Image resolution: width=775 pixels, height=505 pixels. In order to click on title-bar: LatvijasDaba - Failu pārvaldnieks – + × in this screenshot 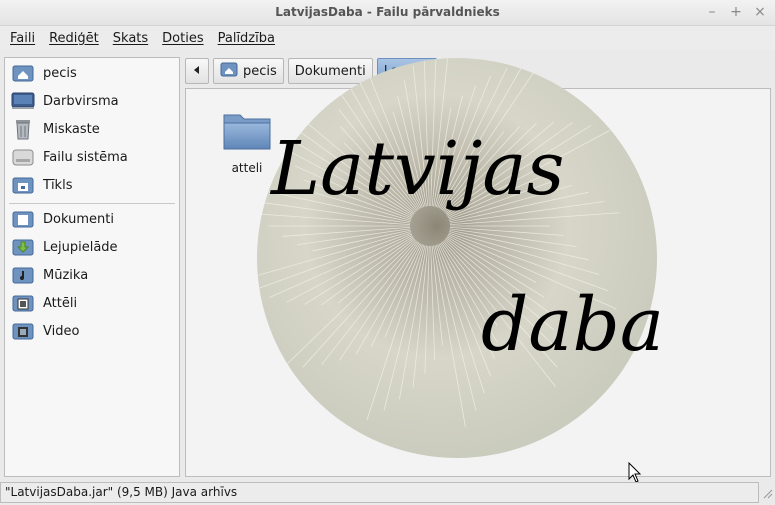, I will do `click(387, 13)`.